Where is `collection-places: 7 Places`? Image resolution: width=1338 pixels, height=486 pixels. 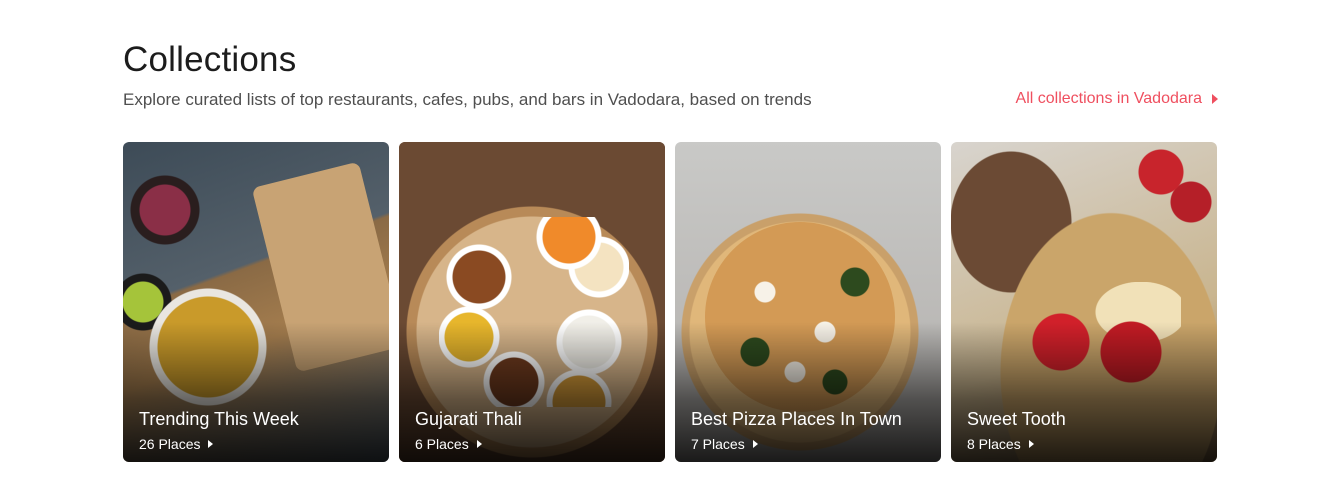 collection-places: 7 Places is located at coordinates (724, 444).